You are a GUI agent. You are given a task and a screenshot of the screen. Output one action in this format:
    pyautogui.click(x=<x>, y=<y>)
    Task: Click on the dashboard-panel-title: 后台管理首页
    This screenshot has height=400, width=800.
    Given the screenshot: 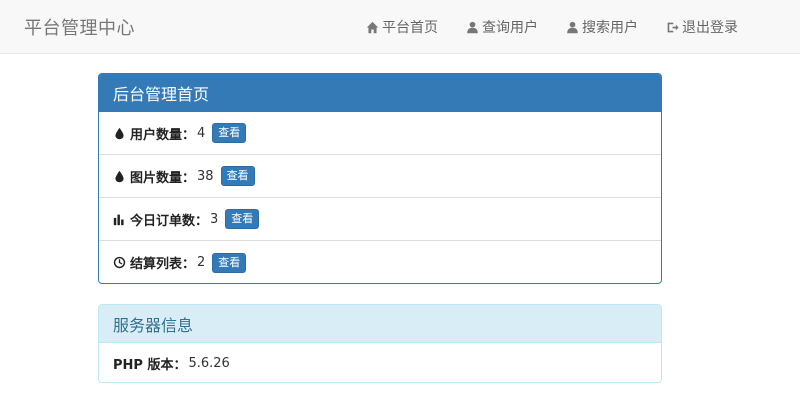 What is the action you would take?
    pyautogui.click(x=380, y=93)
    